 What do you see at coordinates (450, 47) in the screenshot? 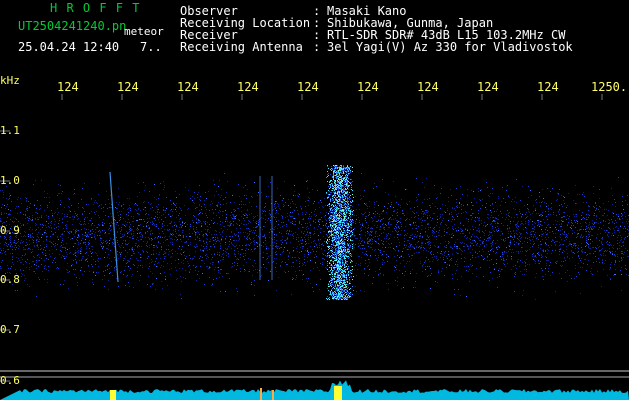
I see `antenna-value: 3el Yagi(V) Az 330 for Vladivostok` at bounding box center [450, 47].